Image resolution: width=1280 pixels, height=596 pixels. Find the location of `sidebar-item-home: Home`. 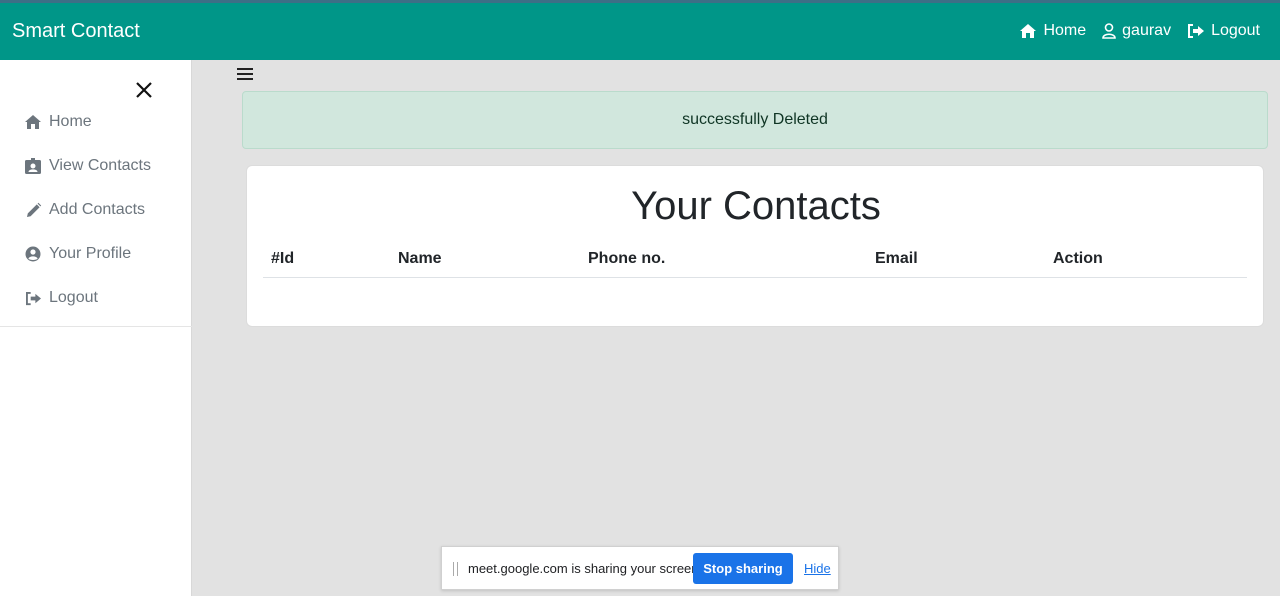

sidebar-item-home: Home is located at coordinates (96, 122).